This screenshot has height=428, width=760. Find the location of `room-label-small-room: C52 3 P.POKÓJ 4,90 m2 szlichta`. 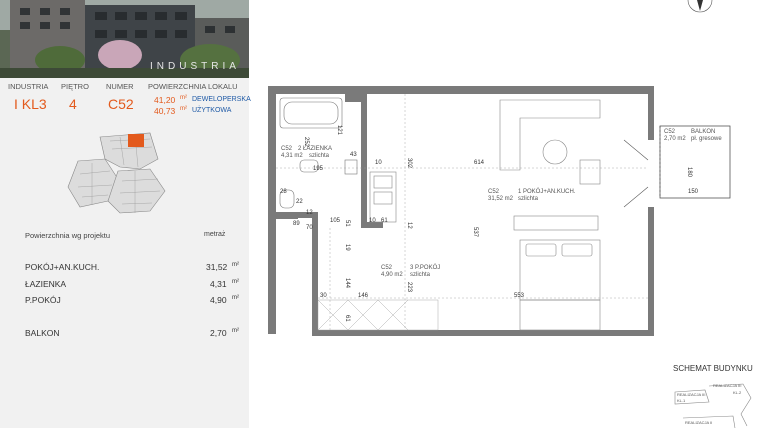

room-label-small-room: C52 3 P.POKÓJ 4,90 m2 szlichta is located at coordinates (410, 271).